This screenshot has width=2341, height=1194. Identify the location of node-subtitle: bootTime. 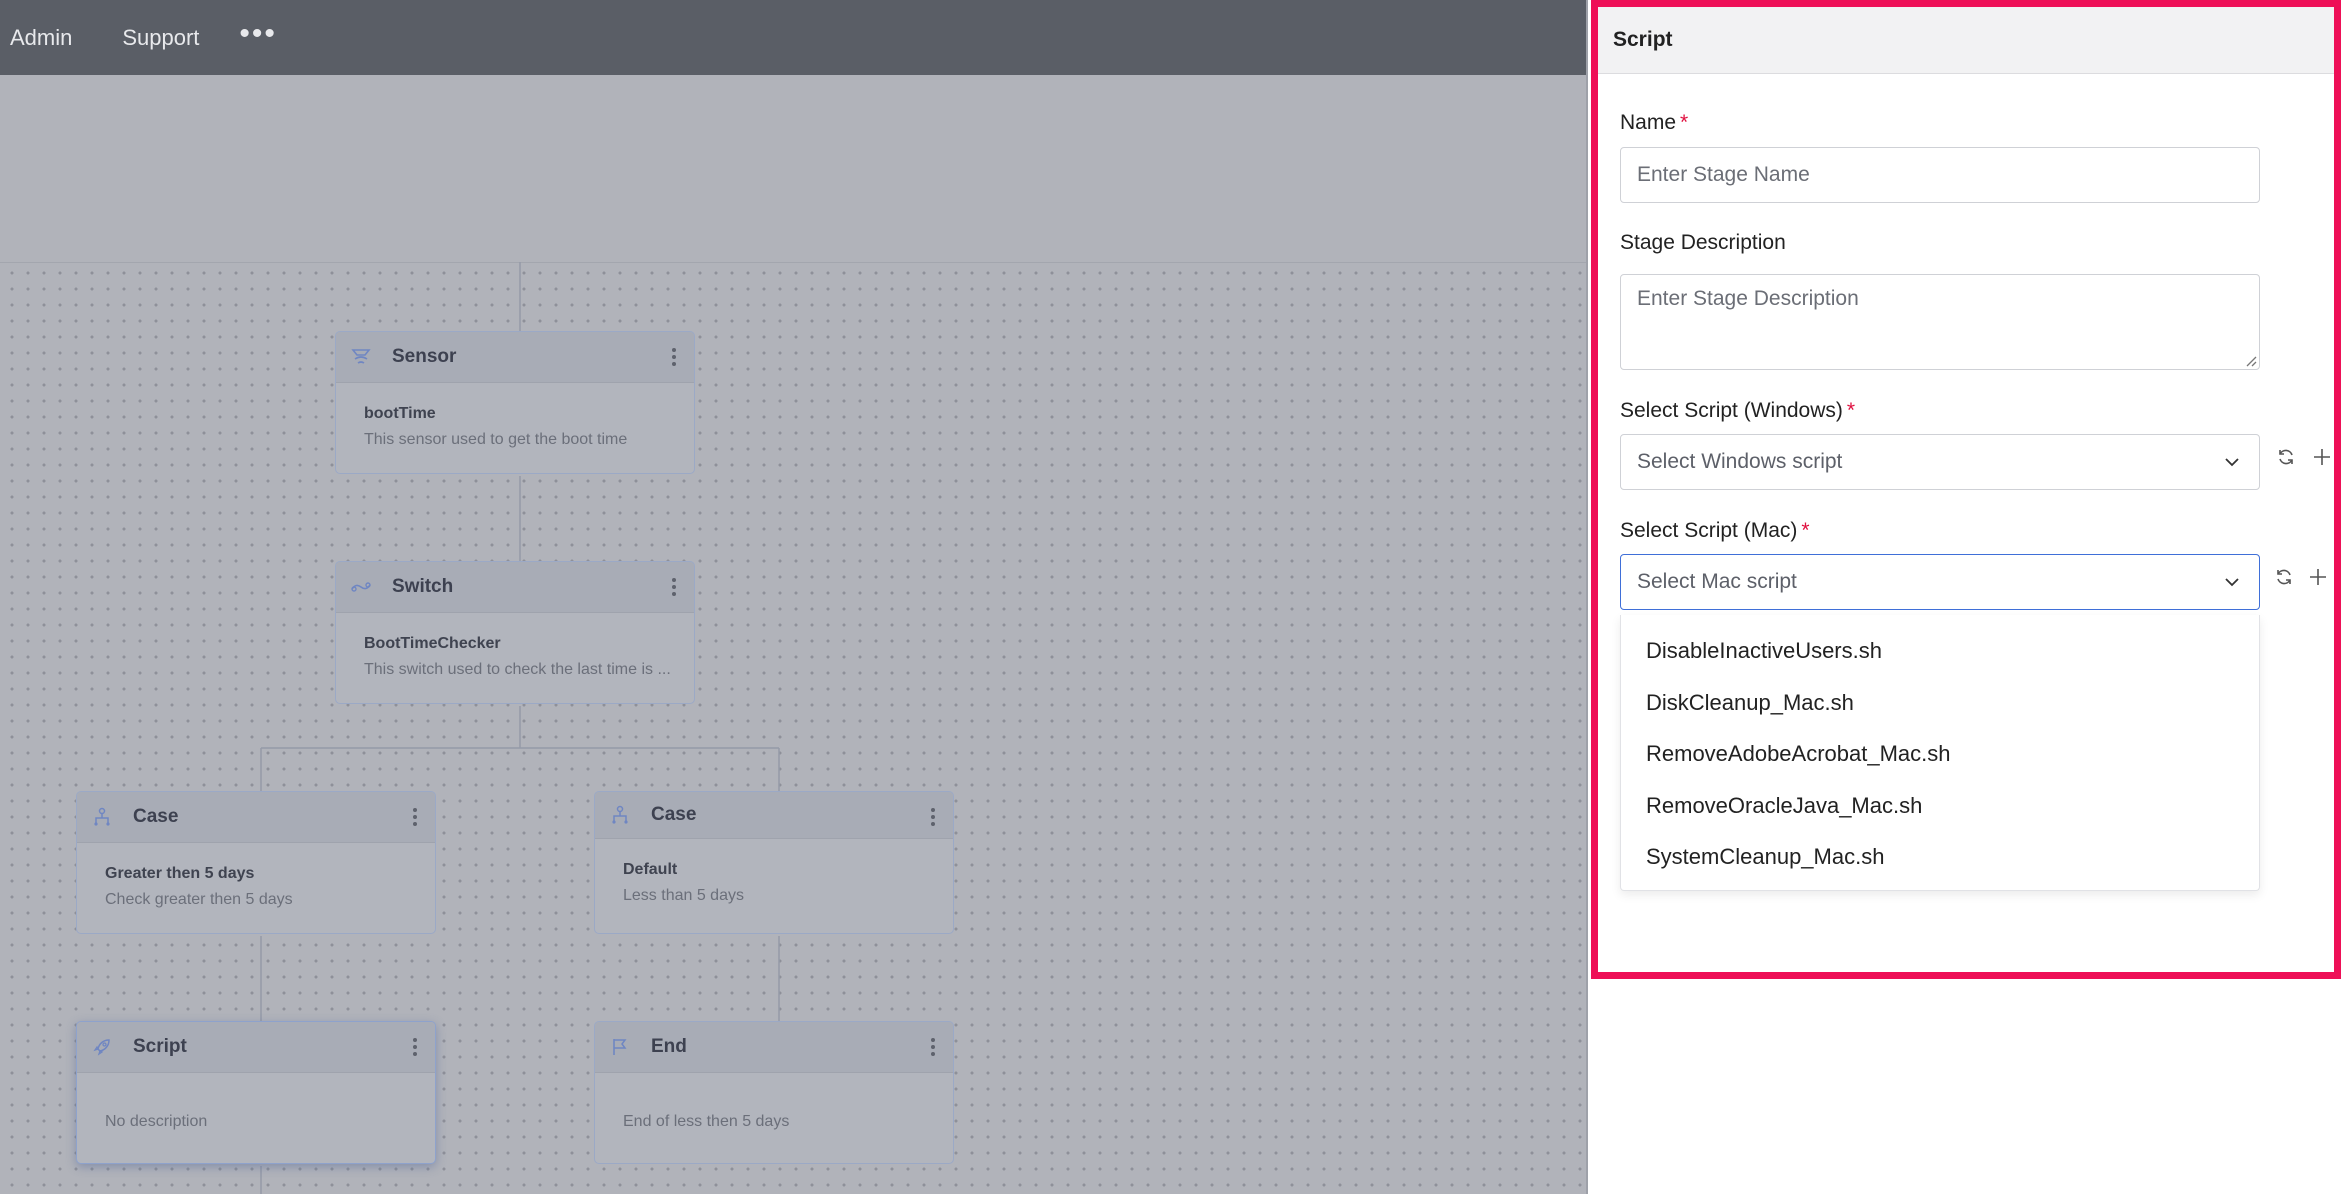
(400, 413).